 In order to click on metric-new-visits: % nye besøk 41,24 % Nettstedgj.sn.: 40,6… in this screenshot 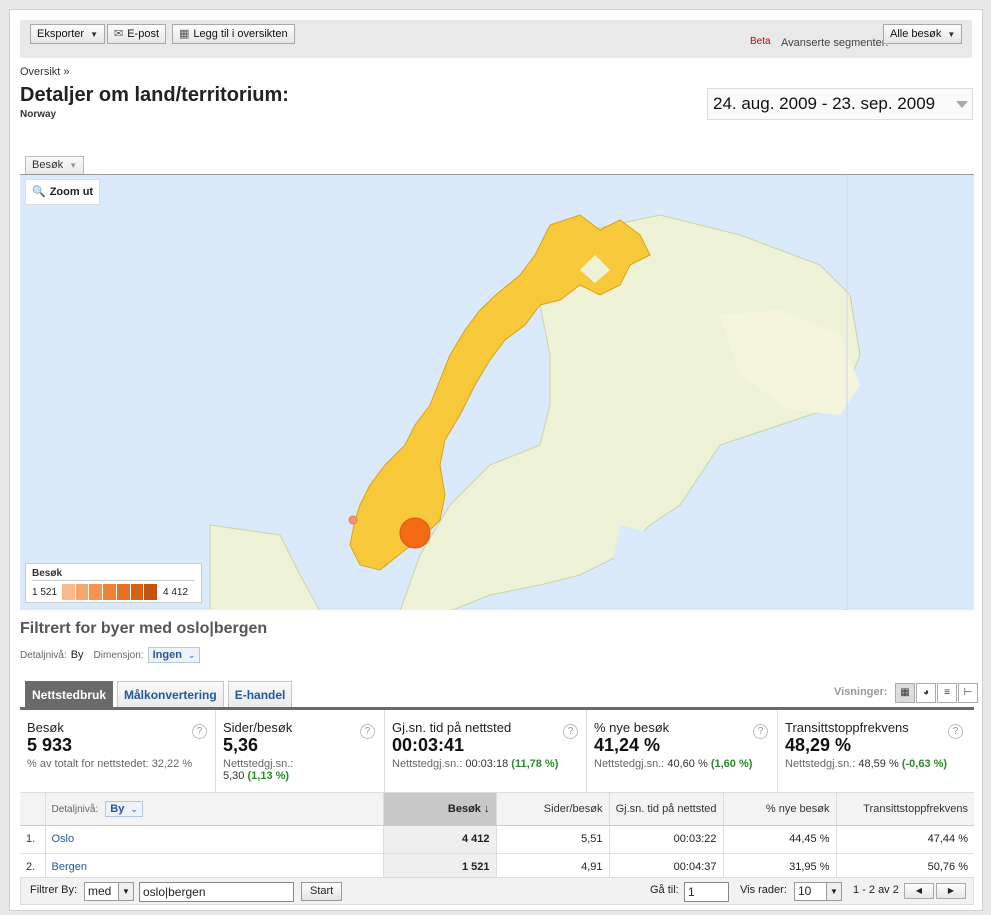, I will do `click(682, 751)`.